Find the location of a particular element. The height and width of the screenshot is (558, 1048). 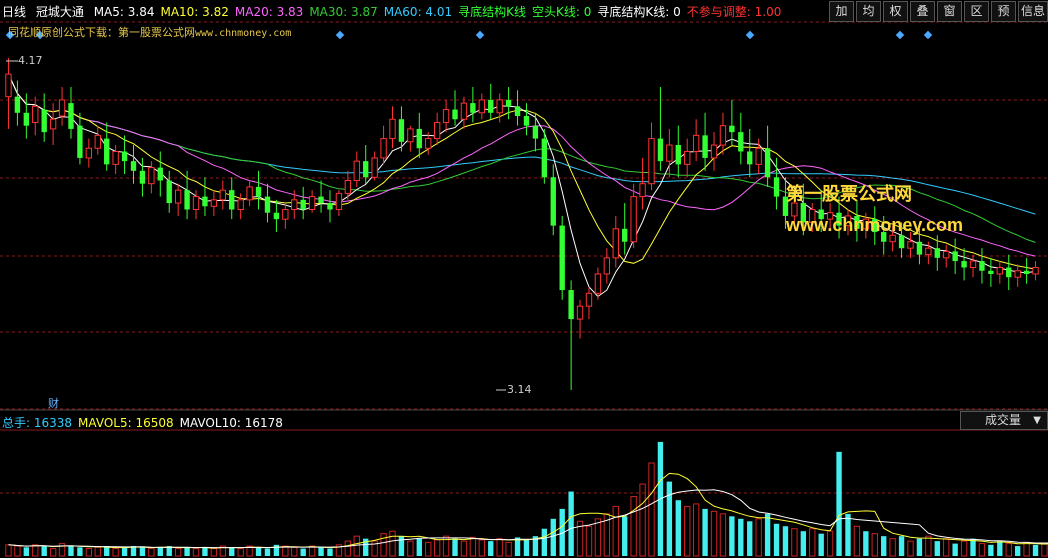

toolbar-button: 权 is located at coordinates (895, 11).